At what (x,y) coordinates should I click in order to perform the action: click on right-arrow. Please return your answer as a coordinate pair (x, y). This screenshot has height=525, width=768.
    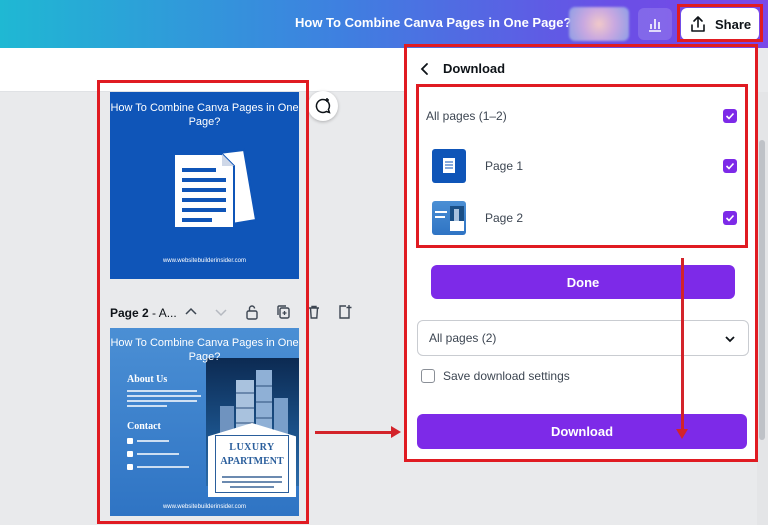
    Looking at the image, I should click on (358, 432).